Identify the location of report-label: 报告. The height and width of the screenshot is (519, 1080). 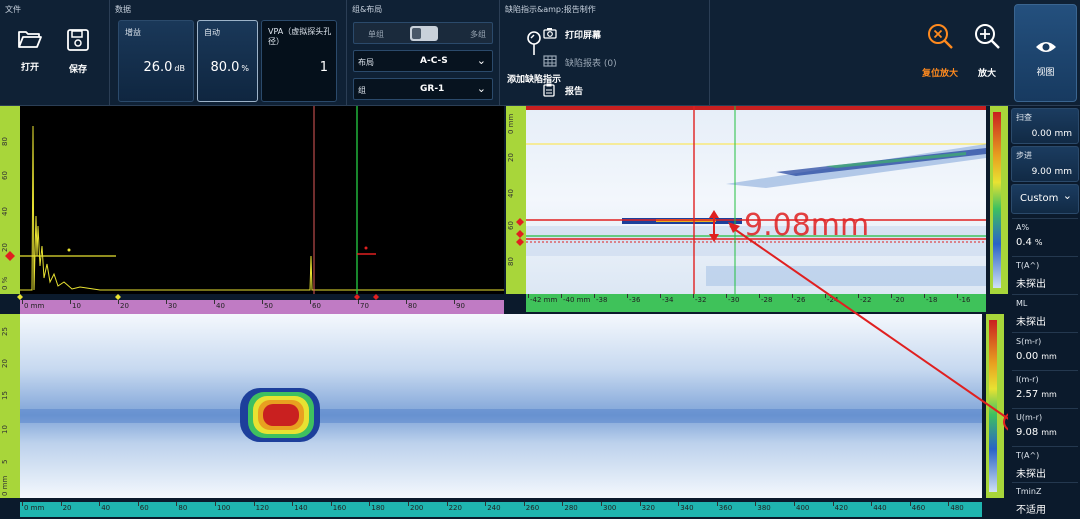
(574, 92).